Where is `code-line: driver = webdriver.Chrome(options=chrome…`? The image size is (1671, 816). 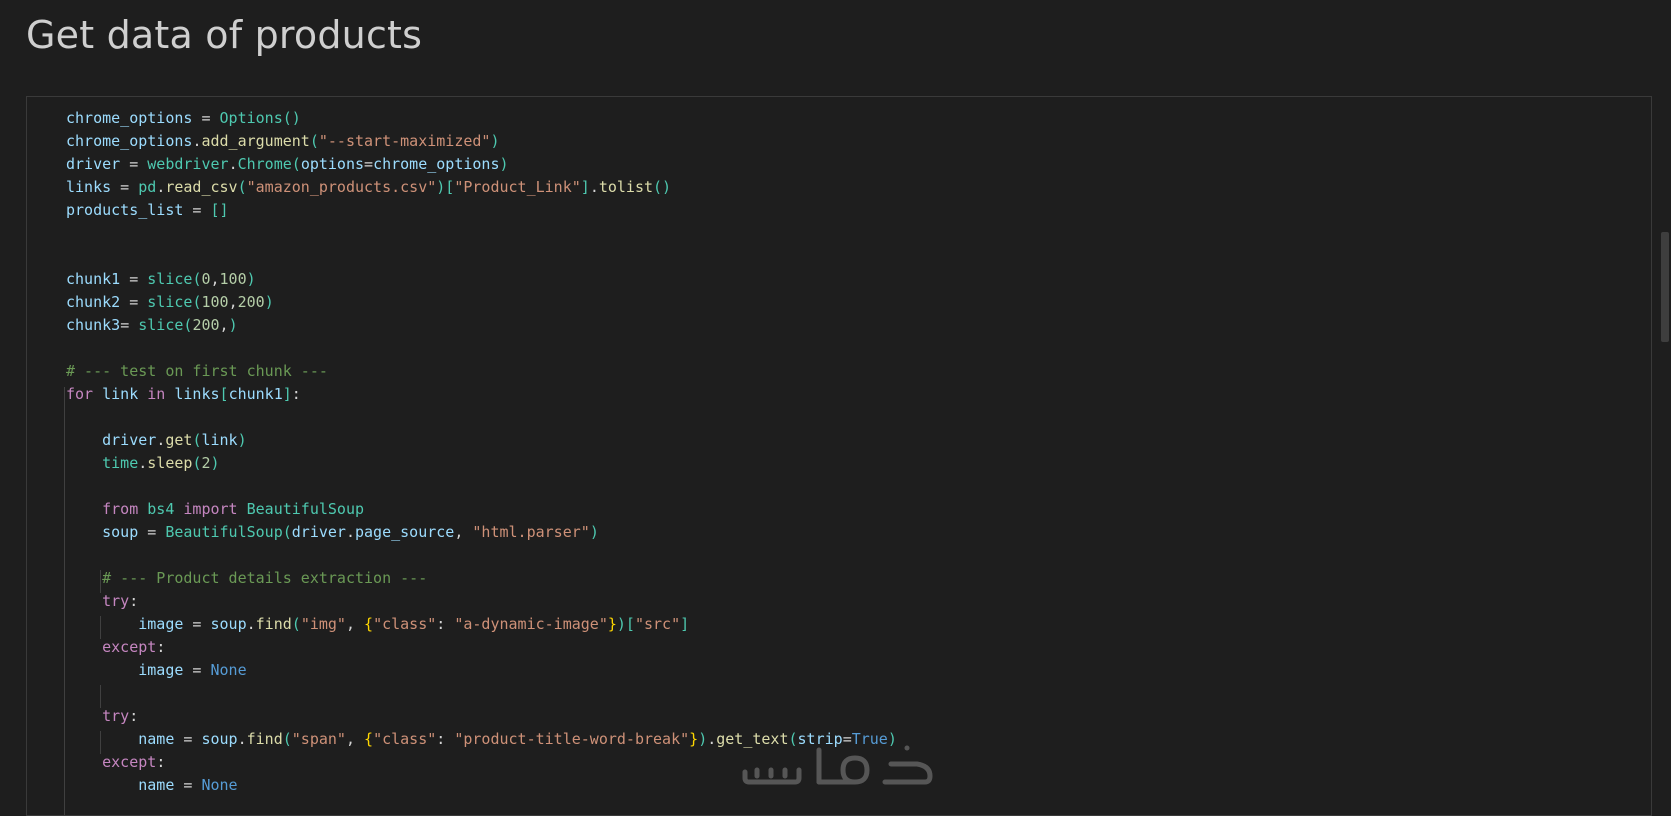 code-line: driver = webdriver.Chrome(options=chrome… is located at coordinates (481, 164).